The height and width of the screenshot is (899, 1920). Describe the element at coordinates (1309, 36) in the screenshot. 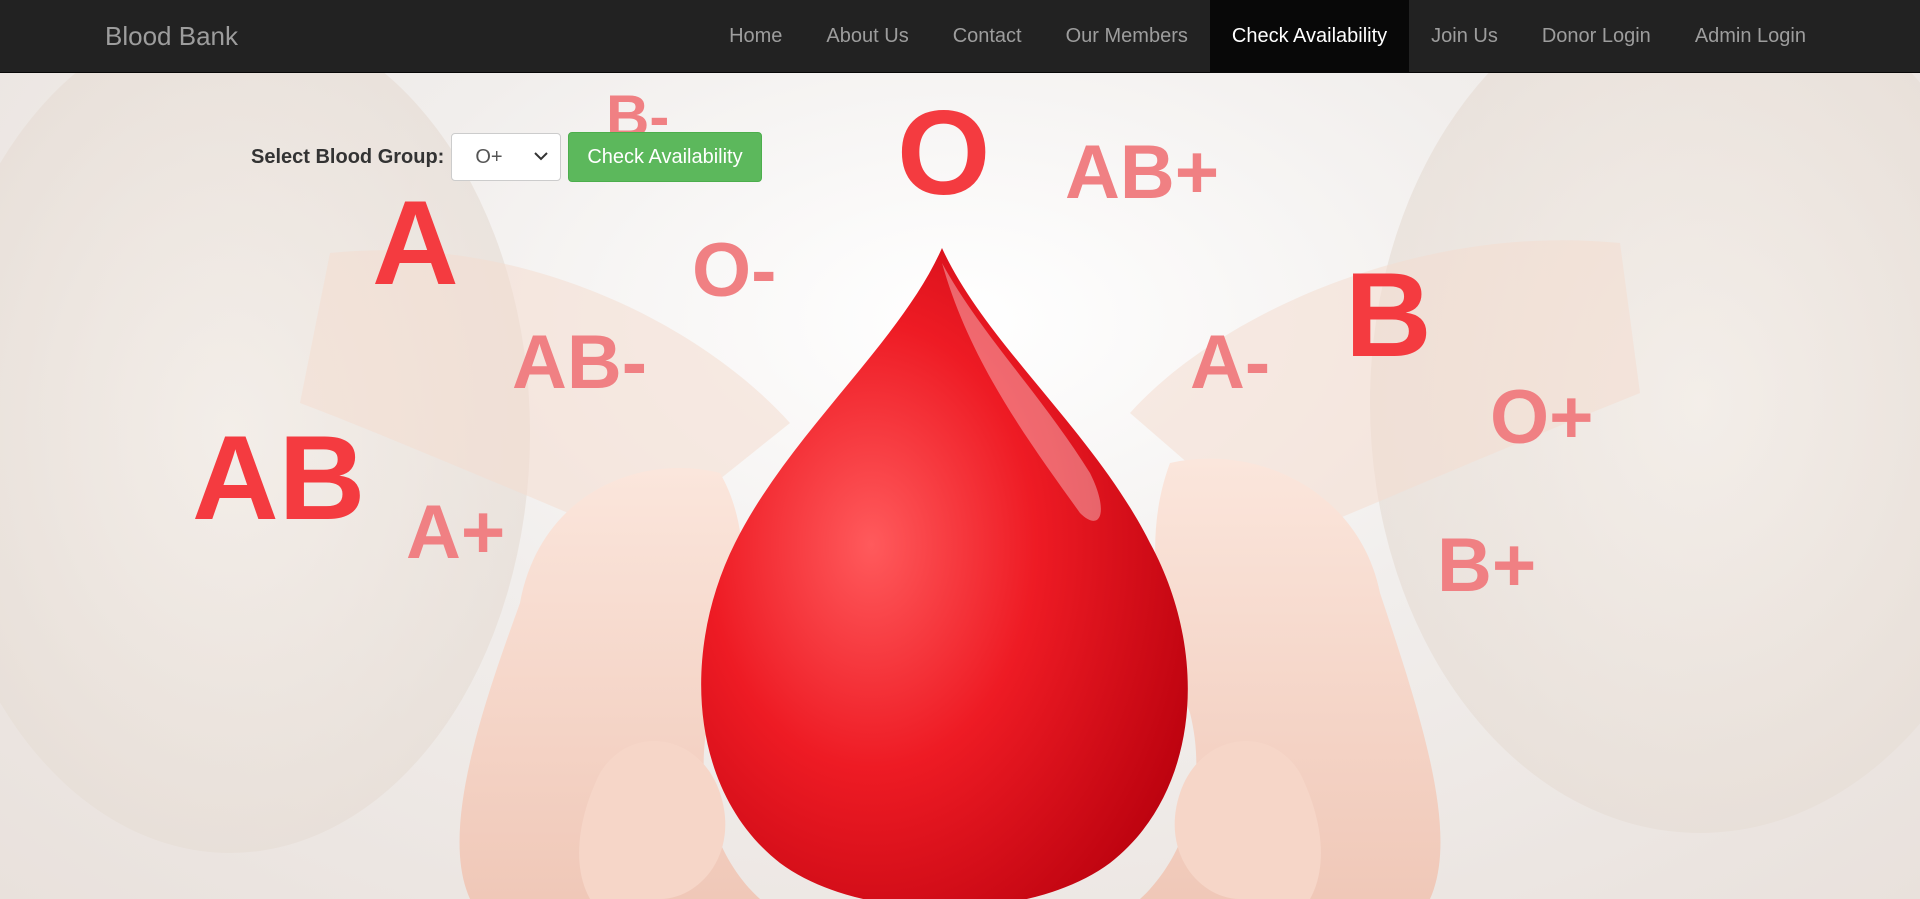

I see `nav-item-check-availability: Check Availability` at that location.